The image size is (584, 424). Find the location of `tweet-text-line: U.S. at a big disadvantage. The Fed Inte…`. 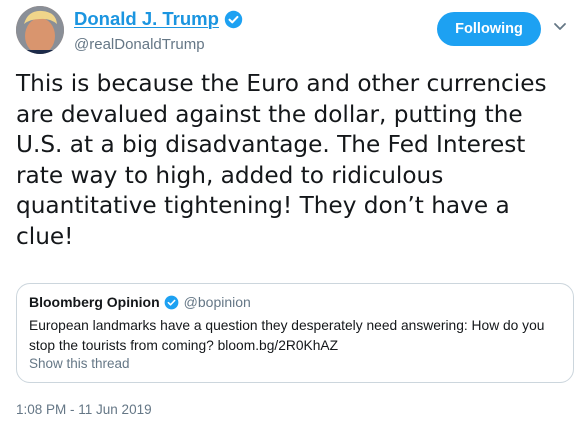

tweet-text-line: U.S. at a big disadvantage. The Fed Inte… is located at coordinates (271, 144).